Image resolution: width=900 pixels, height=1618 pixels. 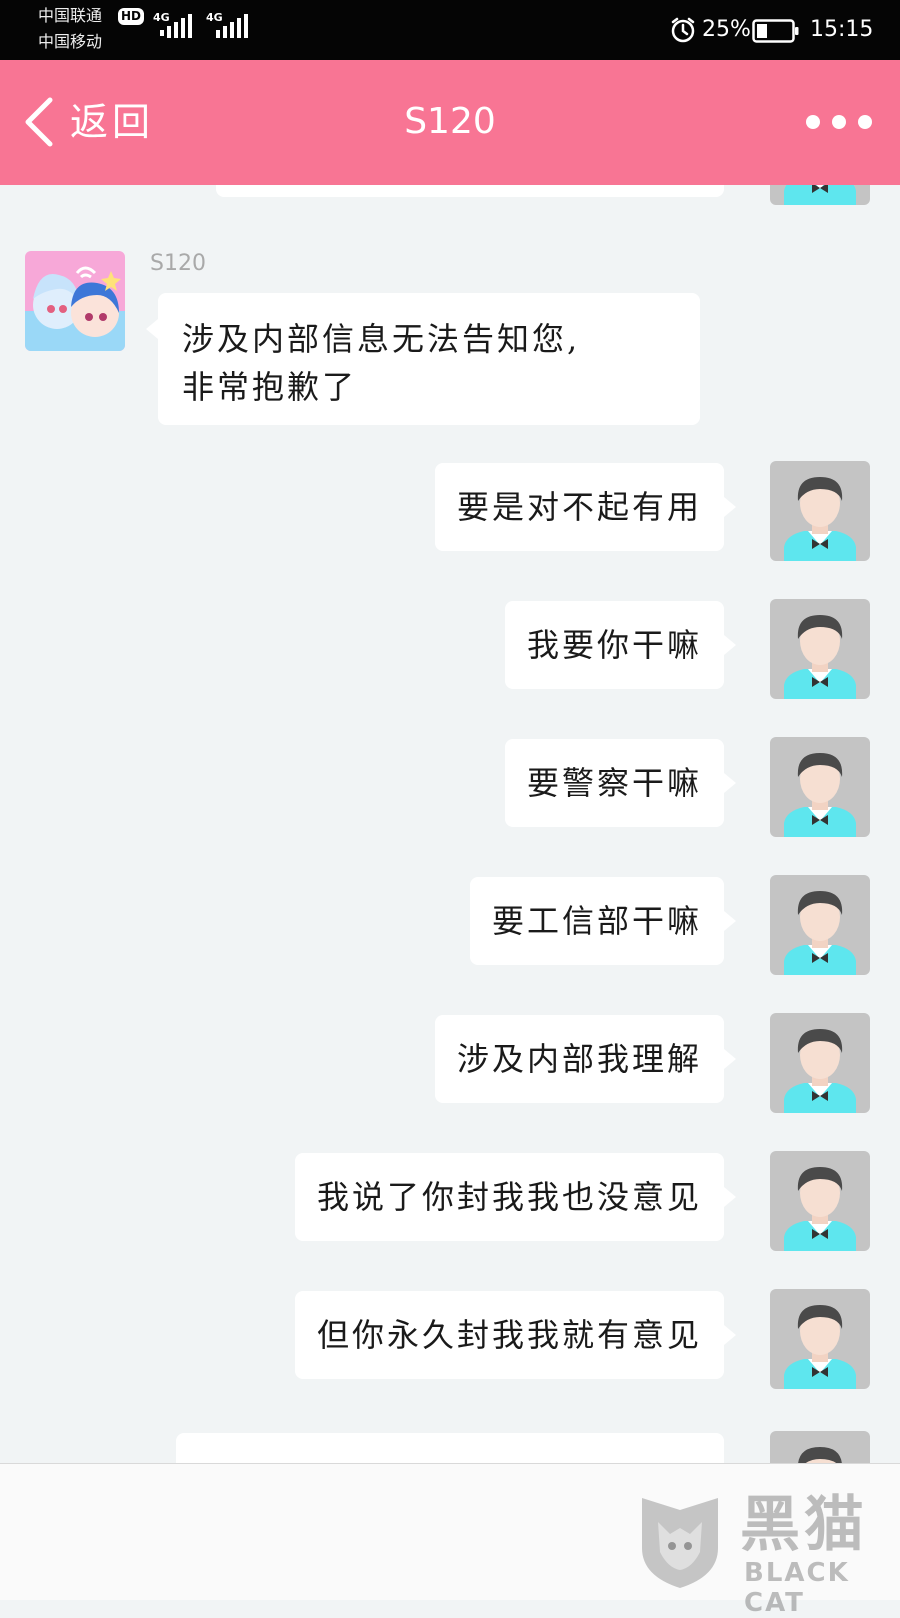 I want to click on message-bubble-outgoing: 但你永久封我我就有意见, so click(x=515, y=1335).